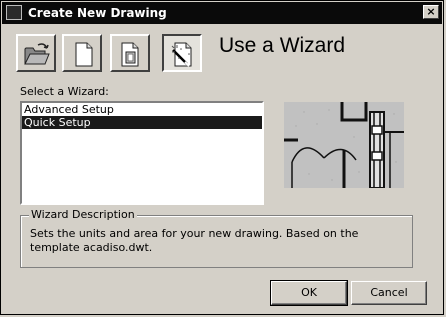 This screenshot has width=446, height=317. I want to click on close-button: ×, so click(431, 12).